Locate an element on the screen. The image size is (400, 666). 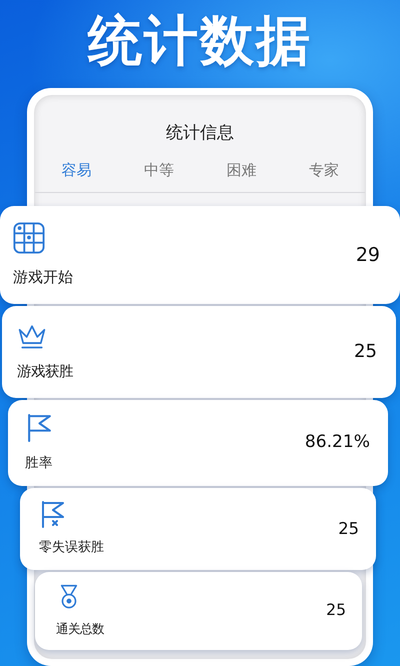
stat-label: 胜率 is located at coordinates (39, 463).